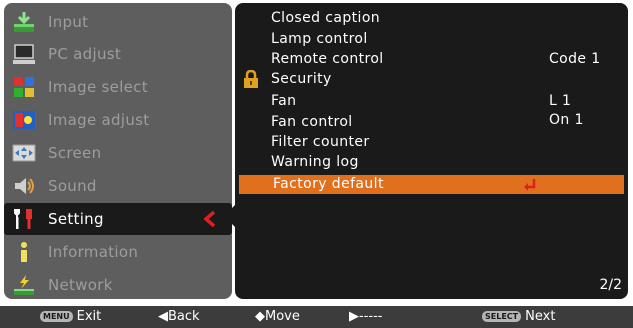 The height and width of the screenshot is (328, 633). I want to click on submenu-item-warning-log: Warning log, so click(315, 162).